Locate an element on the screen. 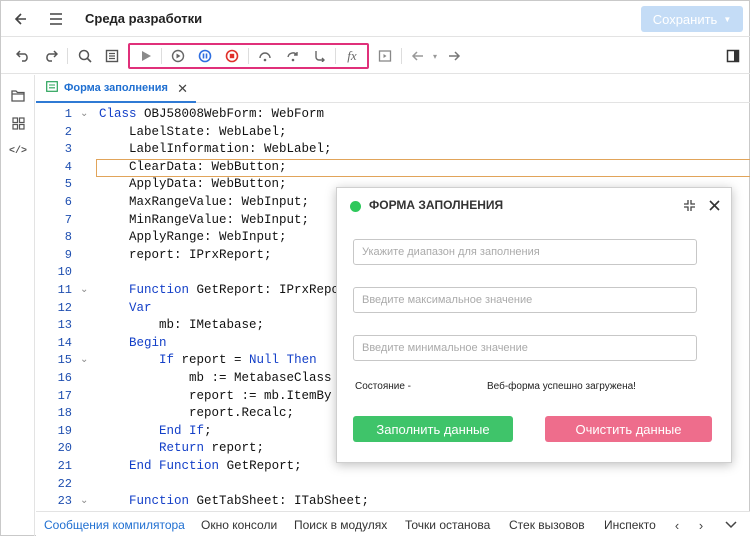 This screenshot has height=536, width=750. tab-form: Форма заполнения ✕ is located at coordinates (116, 89).